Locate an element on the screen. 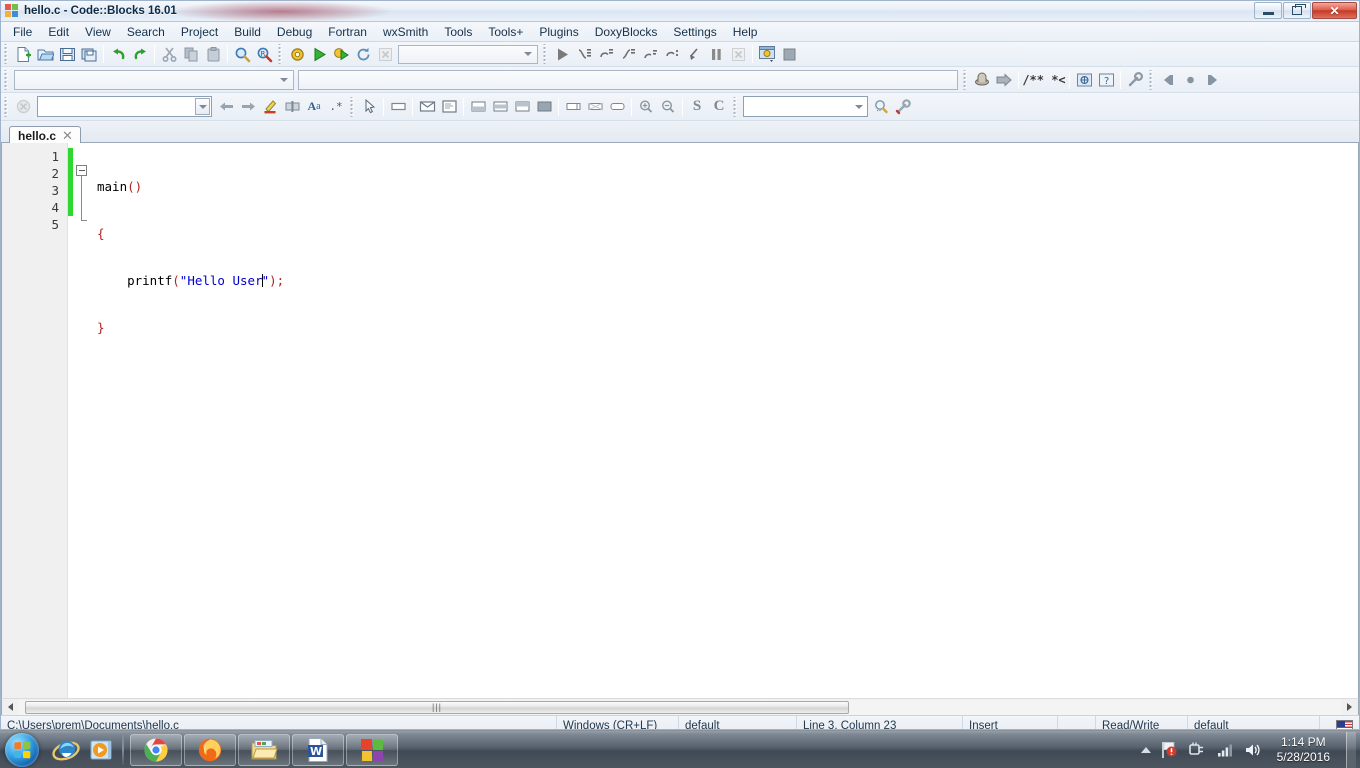 The image size is (1360, 768). undo-icon is located at coordinates (118, 54).